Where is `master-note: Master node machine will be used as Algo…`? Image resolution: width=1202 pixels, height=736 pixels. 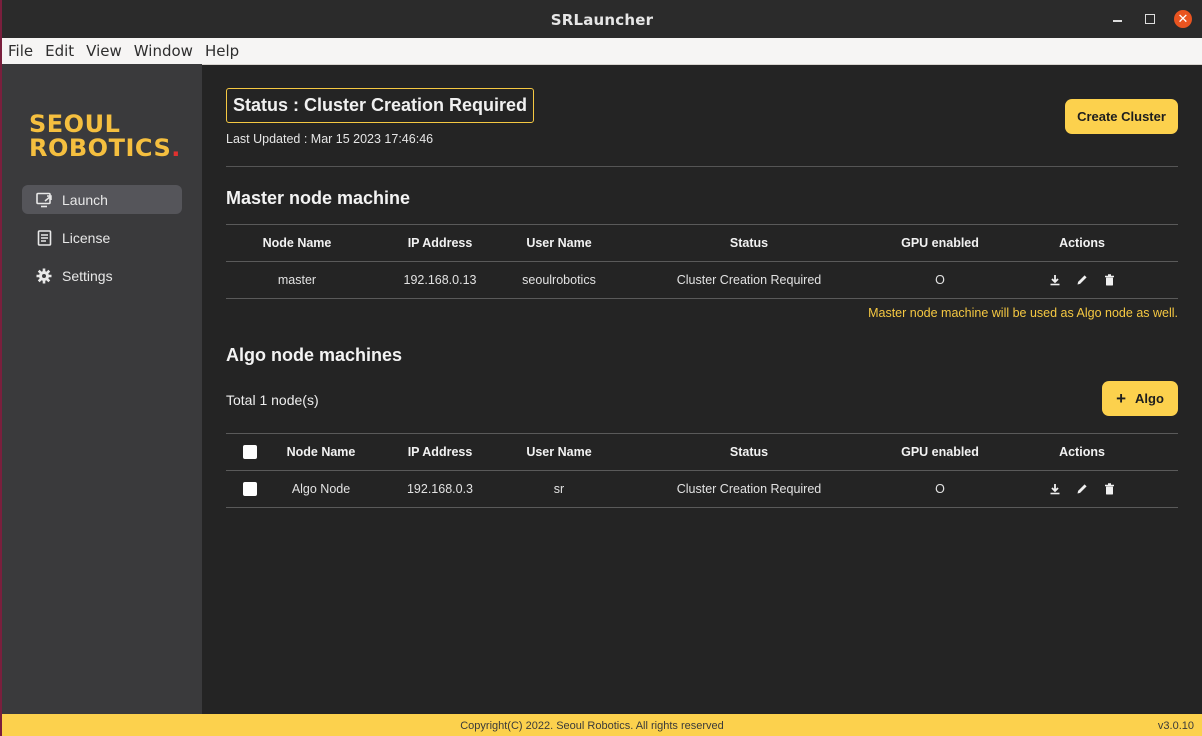
master-note: Master node machine will be used as Algo… is located at coordinates (1023, 313).